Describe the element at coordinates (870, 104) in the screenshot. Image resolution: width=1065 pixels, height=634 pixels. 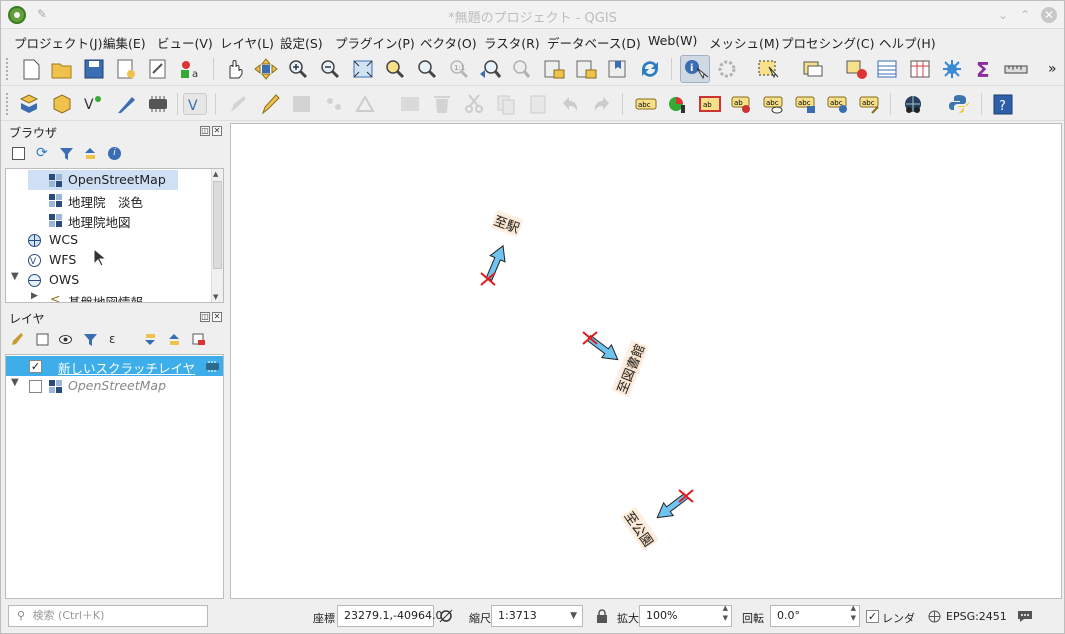
I see `change-label-properties-icon: abc` at that location.